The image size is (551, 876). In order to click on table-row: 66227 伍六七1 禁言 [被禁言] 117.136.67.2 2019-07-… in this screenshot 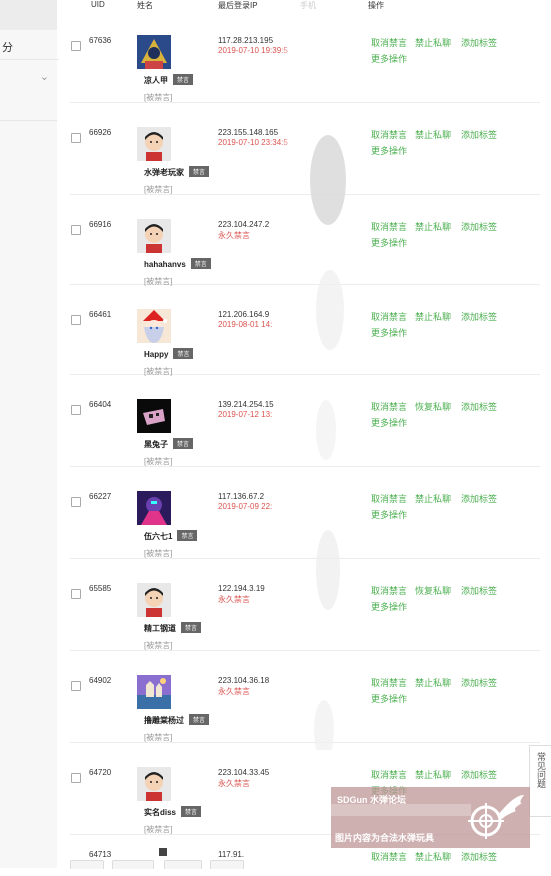, I will do `click(305, 513)`.